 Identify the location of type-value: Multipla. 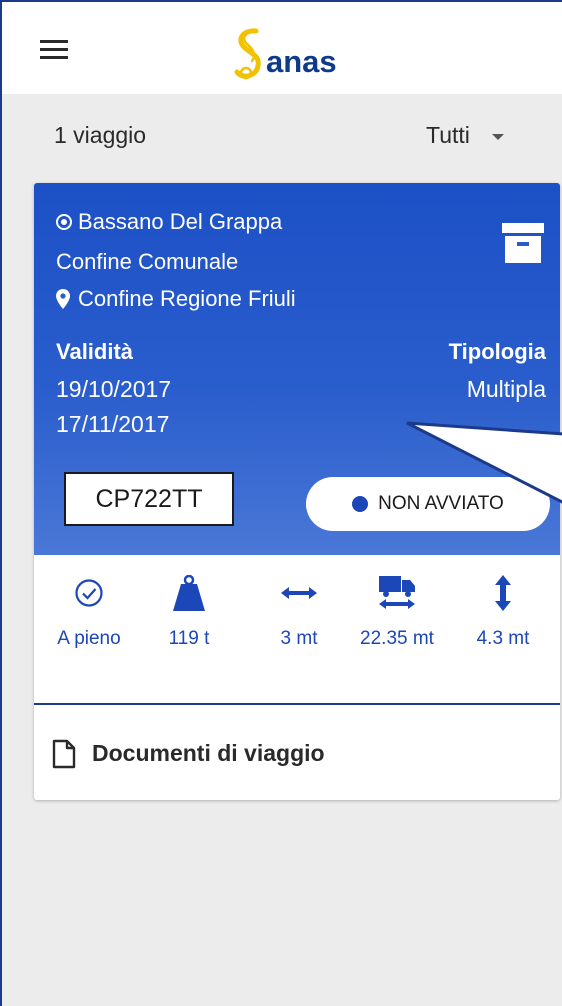
(506, 389).